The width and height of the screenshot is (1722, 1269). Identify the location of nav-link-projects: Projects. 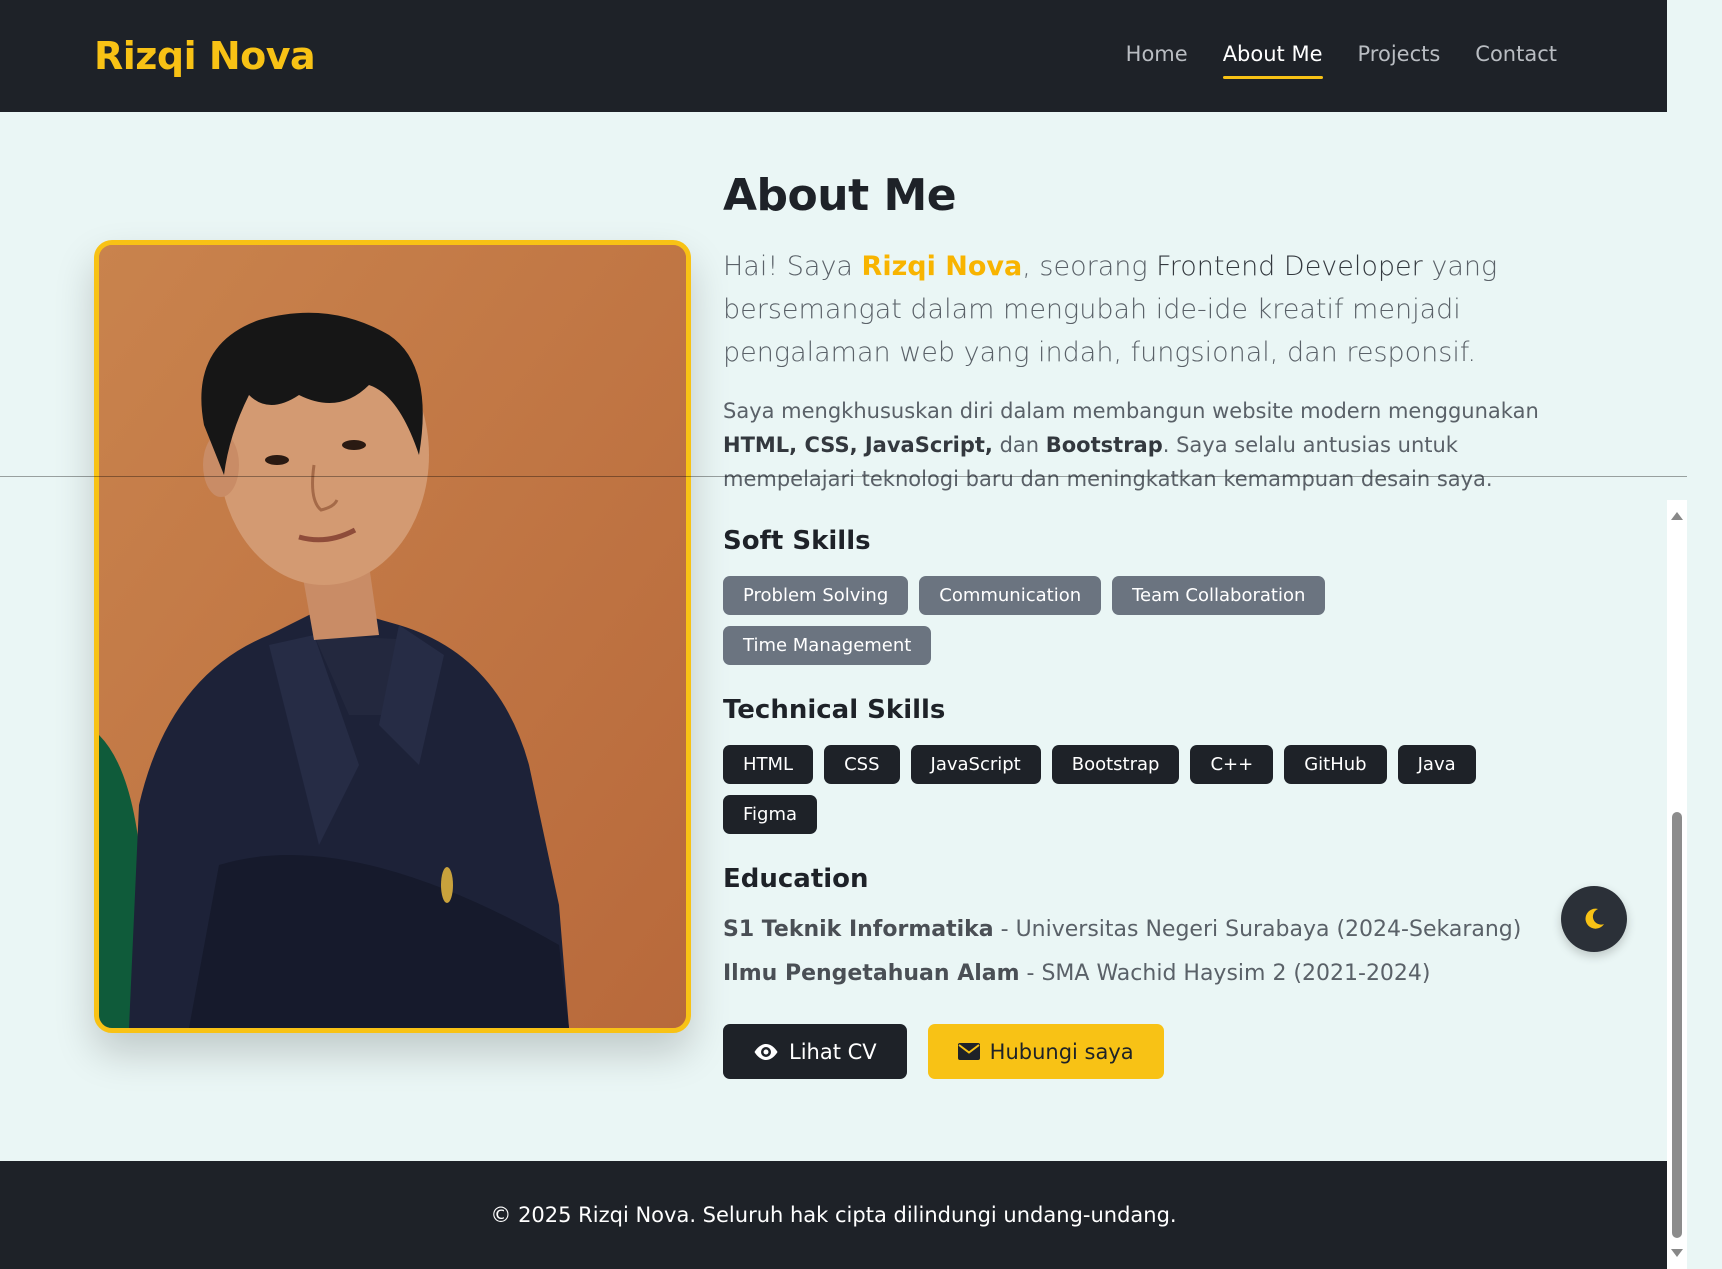
(1399, 56).